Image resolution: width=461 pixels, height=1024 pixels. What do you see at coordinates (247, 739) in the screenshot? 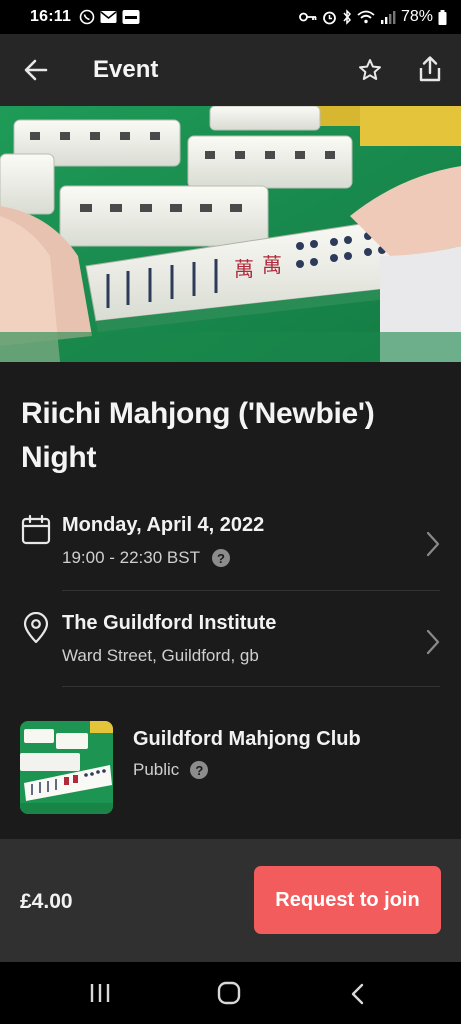
I see `group-name: Guildford Mahjong Club` at bounding box center [247, 739].